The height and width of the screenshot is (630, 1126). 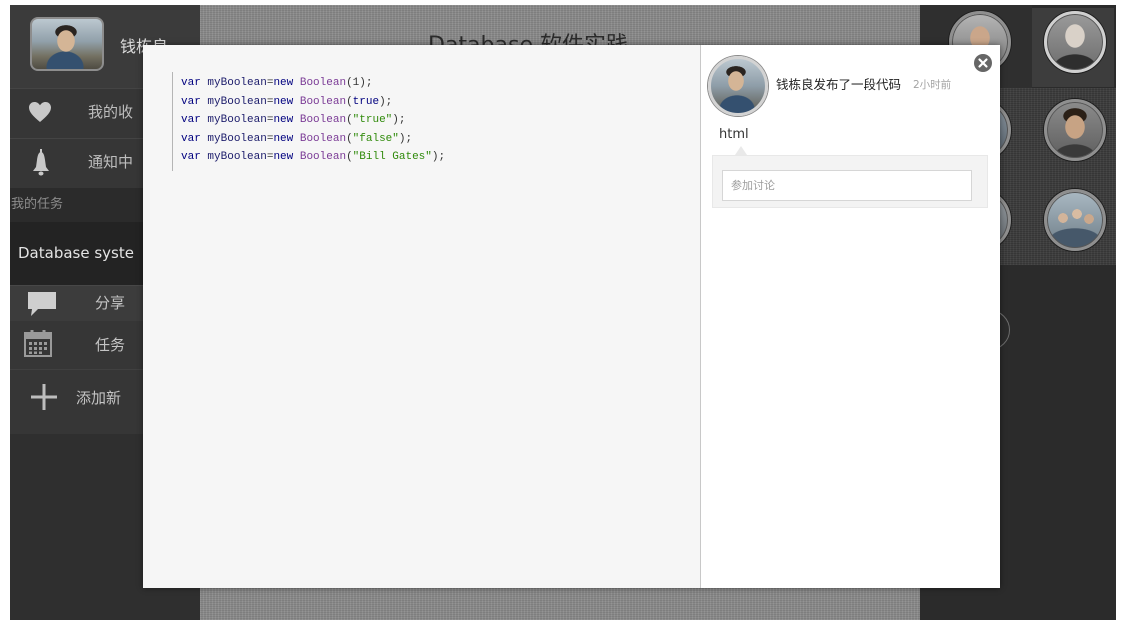 I want to click on bell-icon, so click(x=41, y=162).